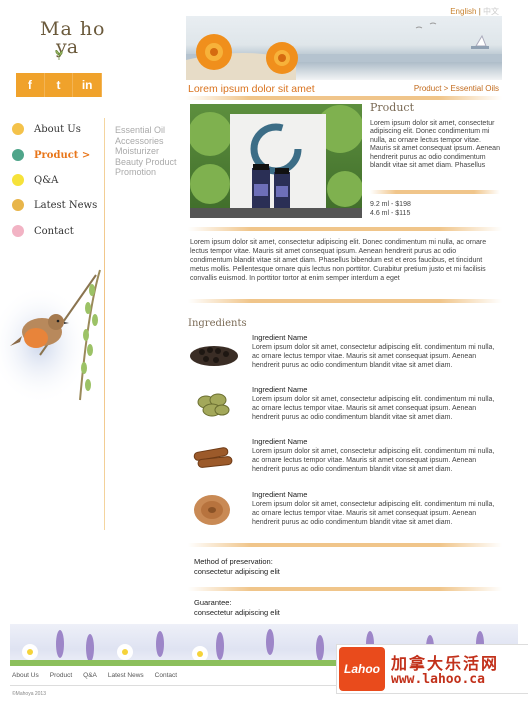 This screenshot has width=528, height=709. Describe the element at coordinates (237, 571) in the screenshot. I see `preservation-value: consectetur adipiscing elit` at that location.